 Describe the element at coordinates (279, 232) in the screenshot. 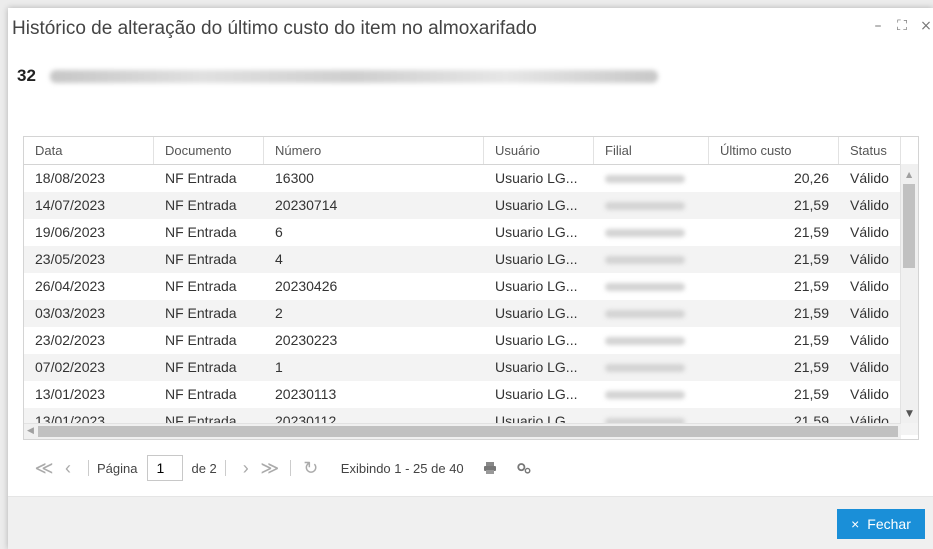

I see `cell-numero: 6` at that location.